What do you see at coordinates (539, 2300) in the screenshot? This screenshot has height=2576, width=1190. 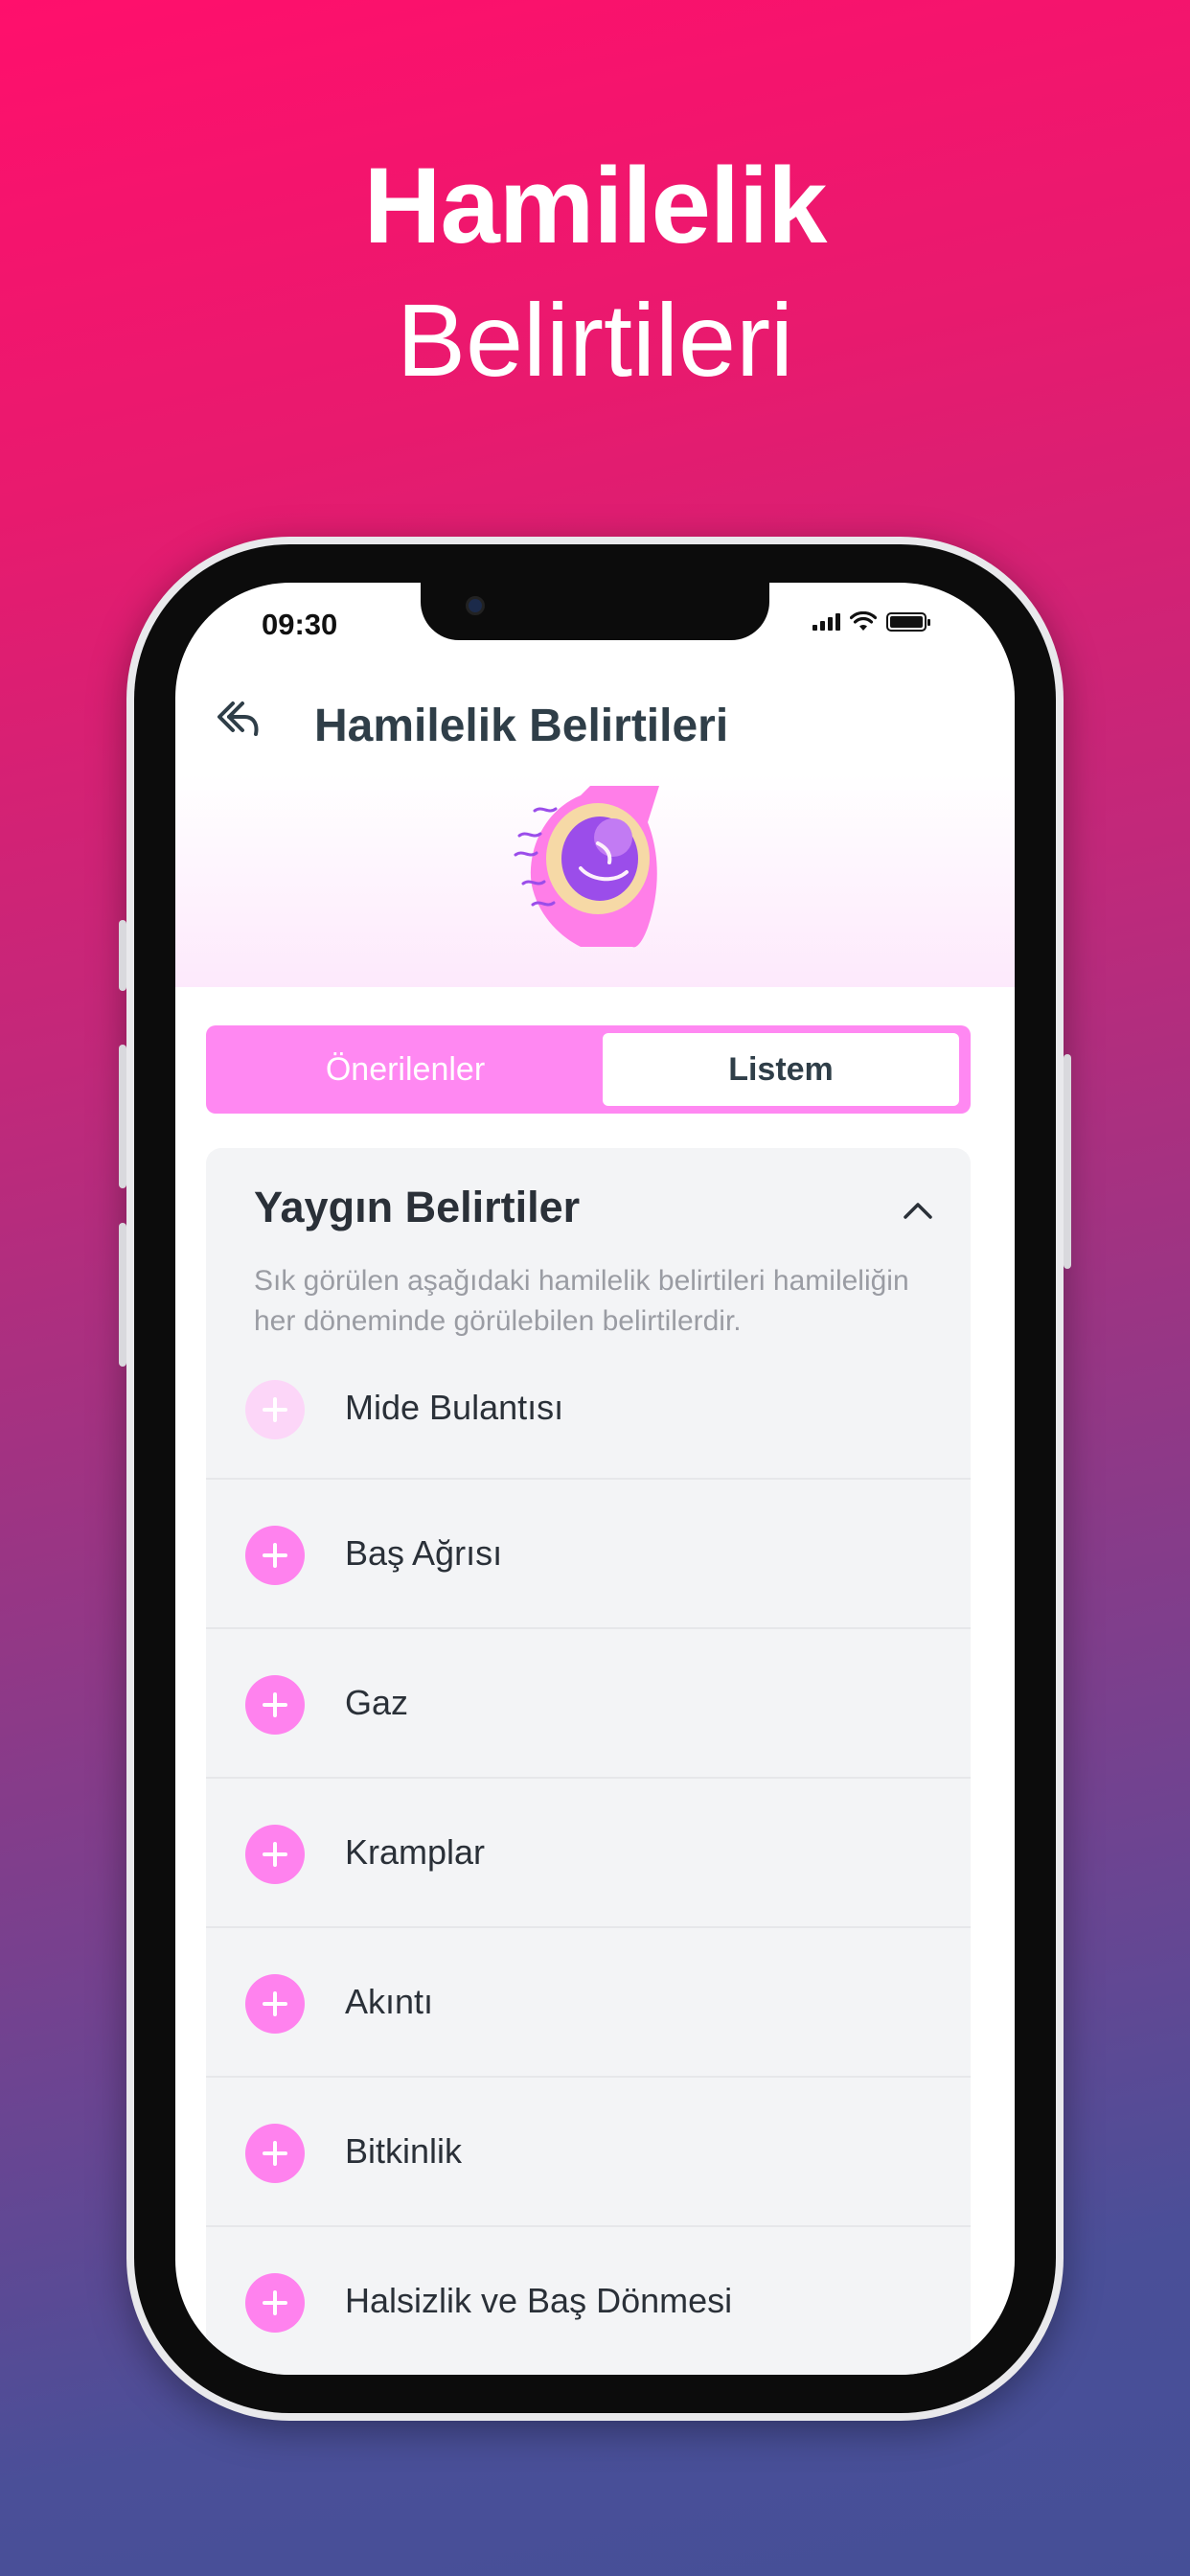 I see `symptom-label: Halsizlik ve Baş Dönmesi` at bounding box center [539, 2300].